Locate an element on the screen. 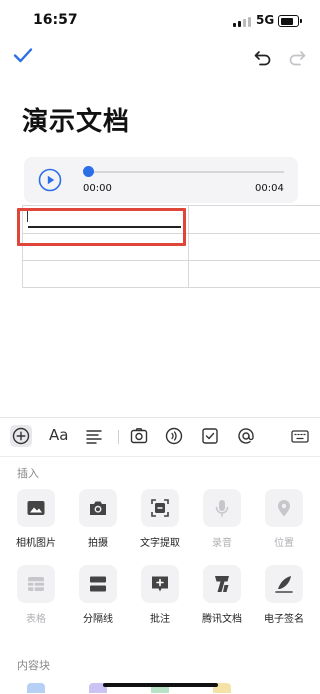  align-icon is located at coordinates (94, 436).